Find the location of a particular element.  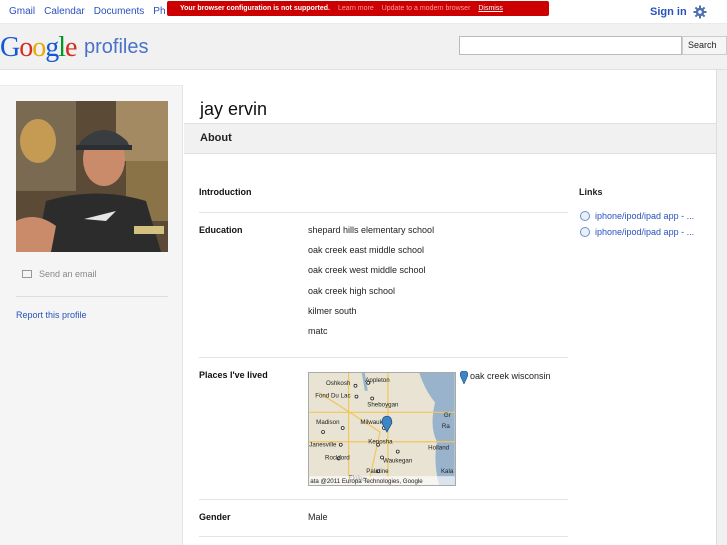

send-email-link: Send an email is located at coordinates (59, 274).